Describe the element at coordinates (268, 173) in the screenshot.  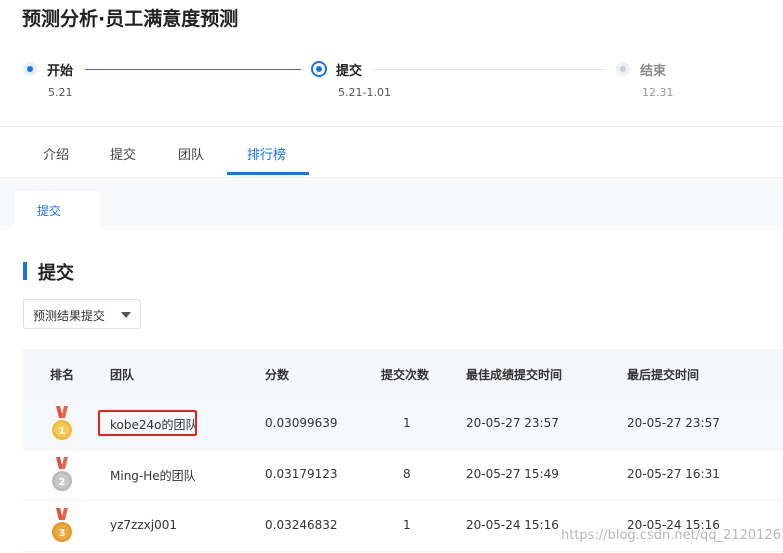
I see `active-tab-indicator` at that location.